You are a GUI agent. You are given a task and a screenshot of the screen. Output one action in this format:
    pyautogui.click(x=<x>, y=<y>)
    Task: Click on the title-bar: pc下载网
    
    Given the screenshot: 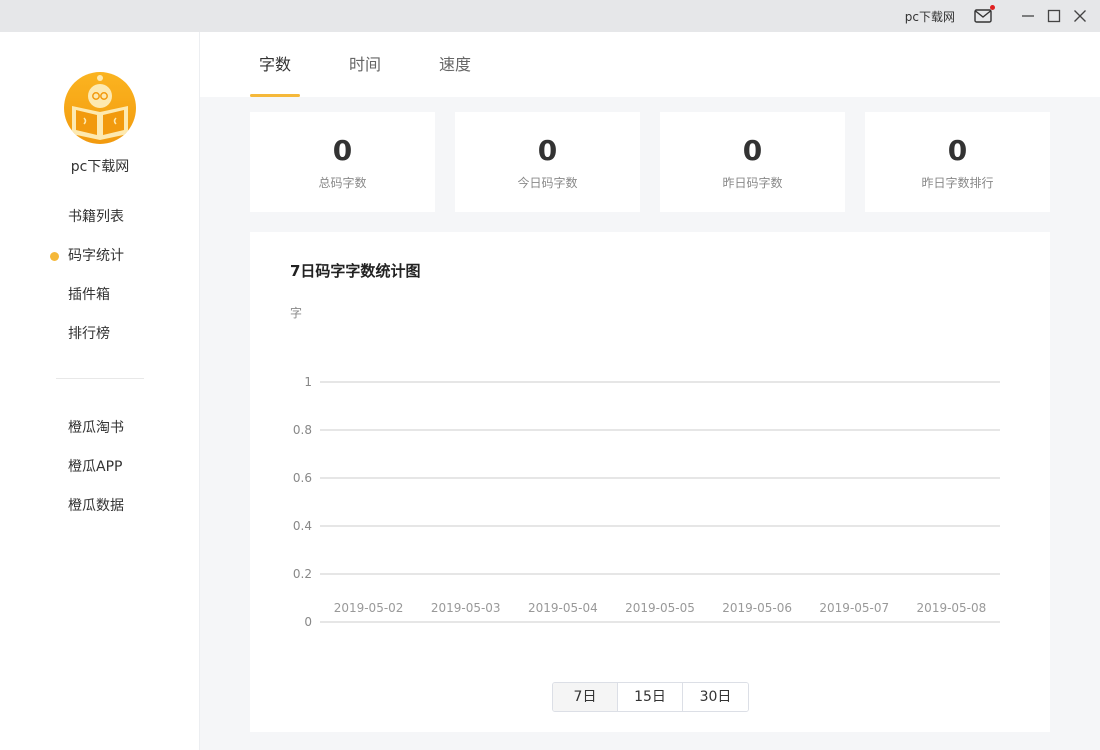 What is the action you would take?
    pyautogui.click(x=550, y=16)
    